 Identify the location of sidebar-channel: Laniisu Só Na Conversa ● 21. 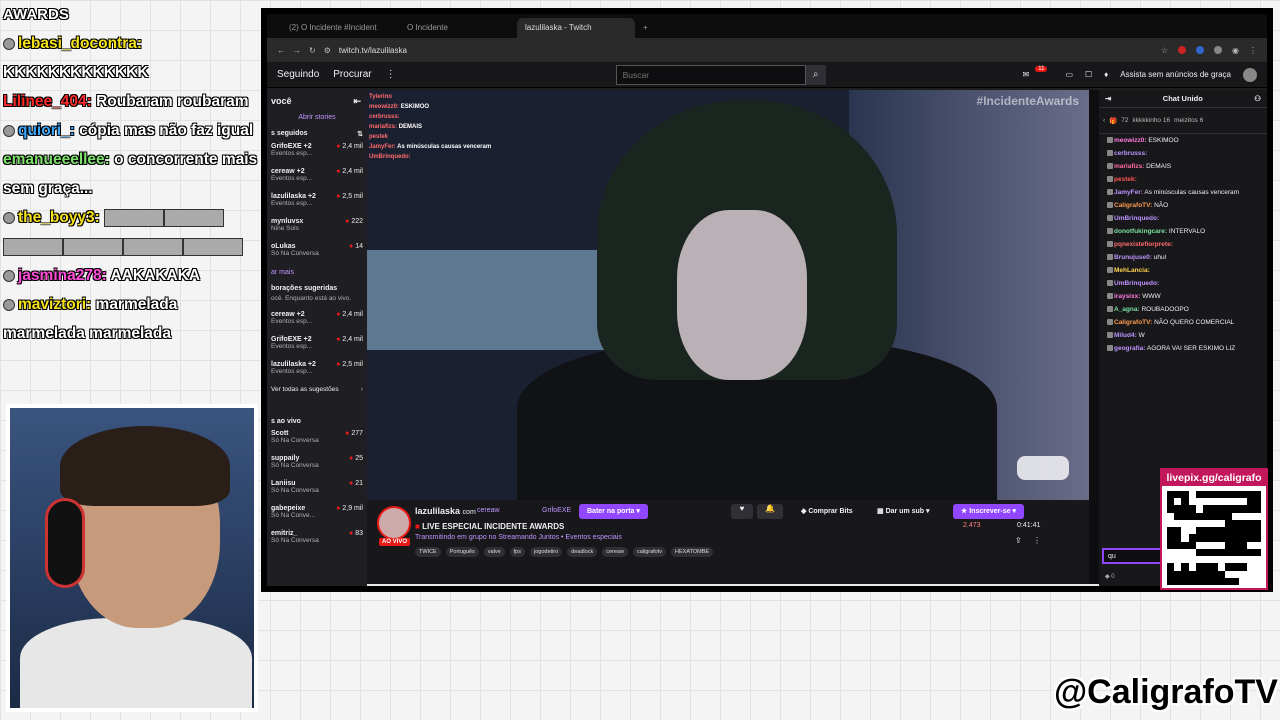
(317, 490).